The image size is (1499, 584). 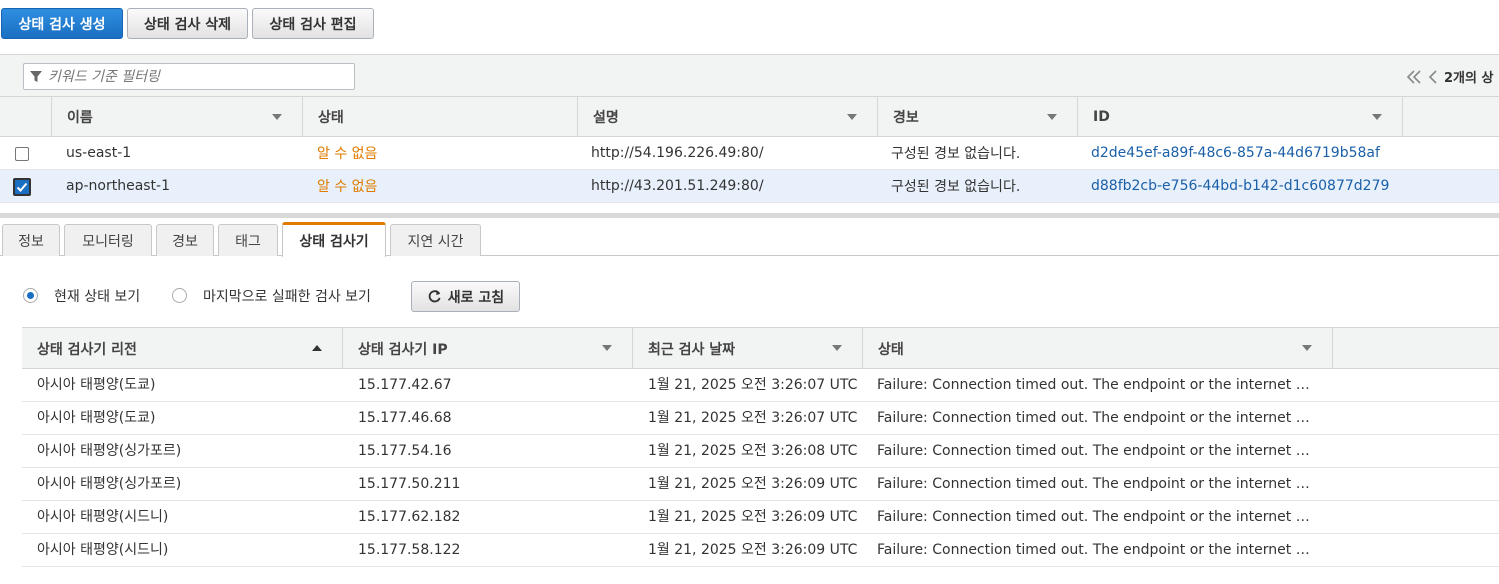 What do you see at coordinates (493, 484) in the screenshot?
I see `checker-ip: 15.177.50.211` at bounding box center [493, 484].